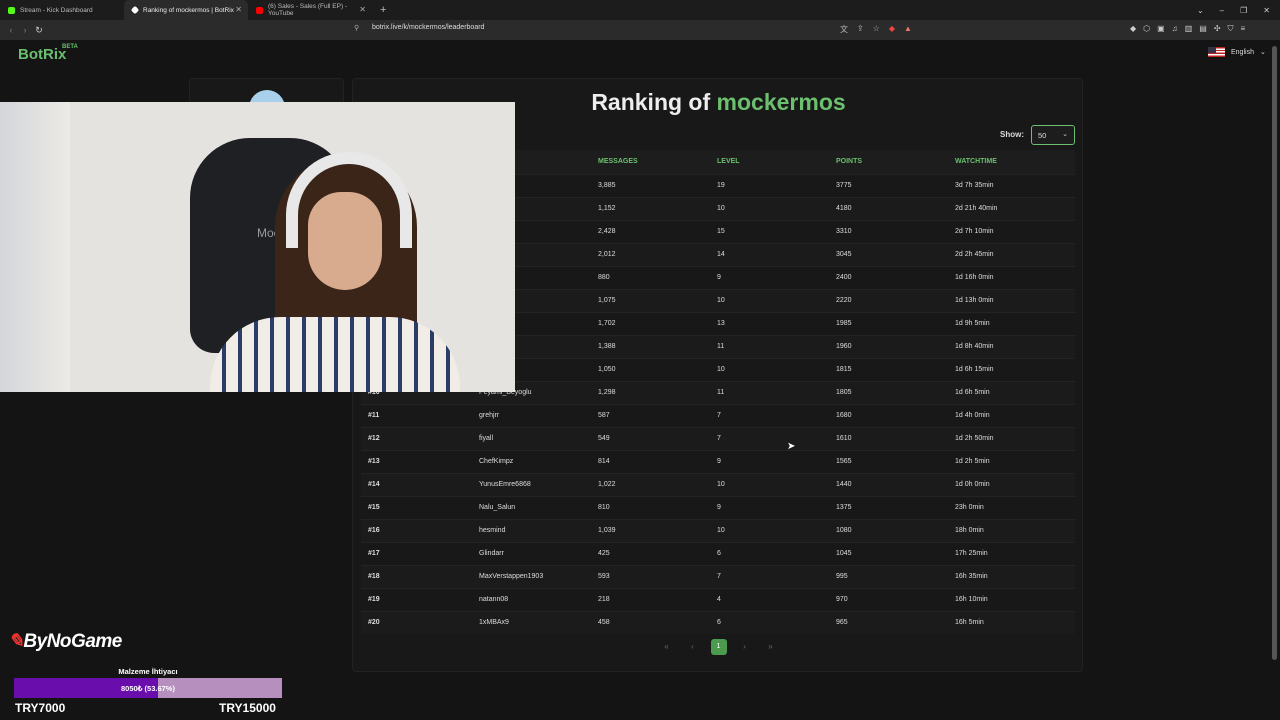  I want to click on restore-icon: ❐, so click(1243, 10).